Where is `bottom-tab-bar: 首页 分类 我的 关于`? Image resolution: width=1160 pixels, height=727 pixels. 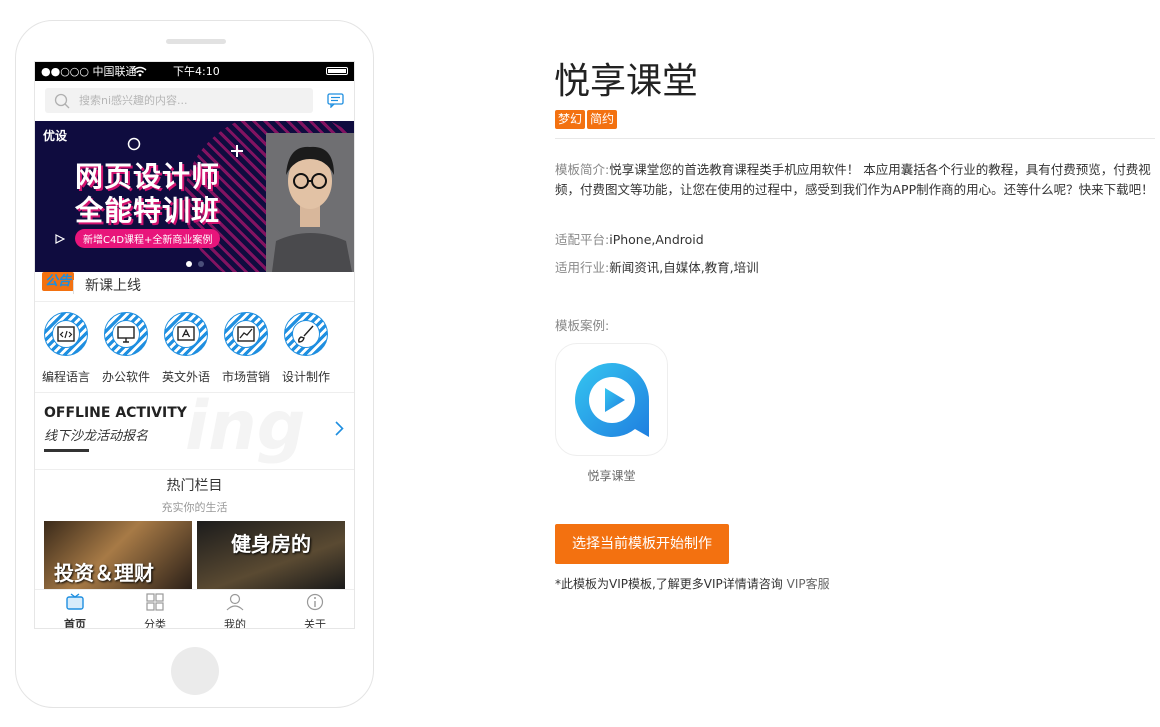 bottom-tab-bar: 首页 分类 我的 关于 is located at coordinates (194, 609).